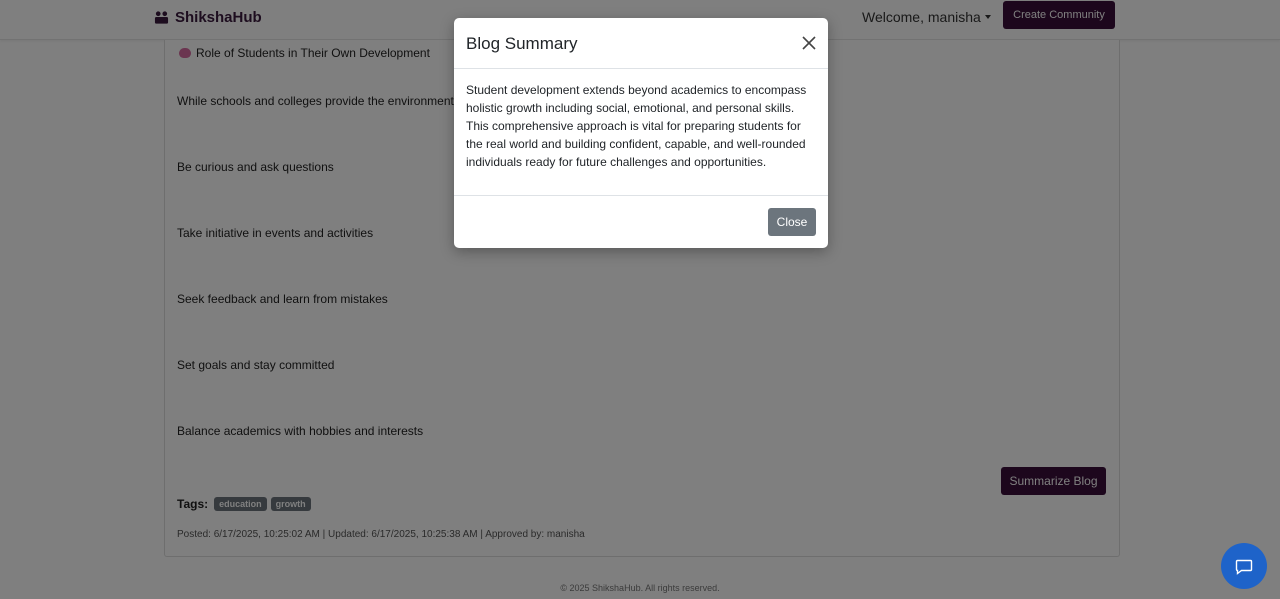 This screenshot has width=1280, height=599. What do you see at coordinates (641, 222) in the screenshot?
I see `modal-footer: Close` at bounding box center [641, 222].